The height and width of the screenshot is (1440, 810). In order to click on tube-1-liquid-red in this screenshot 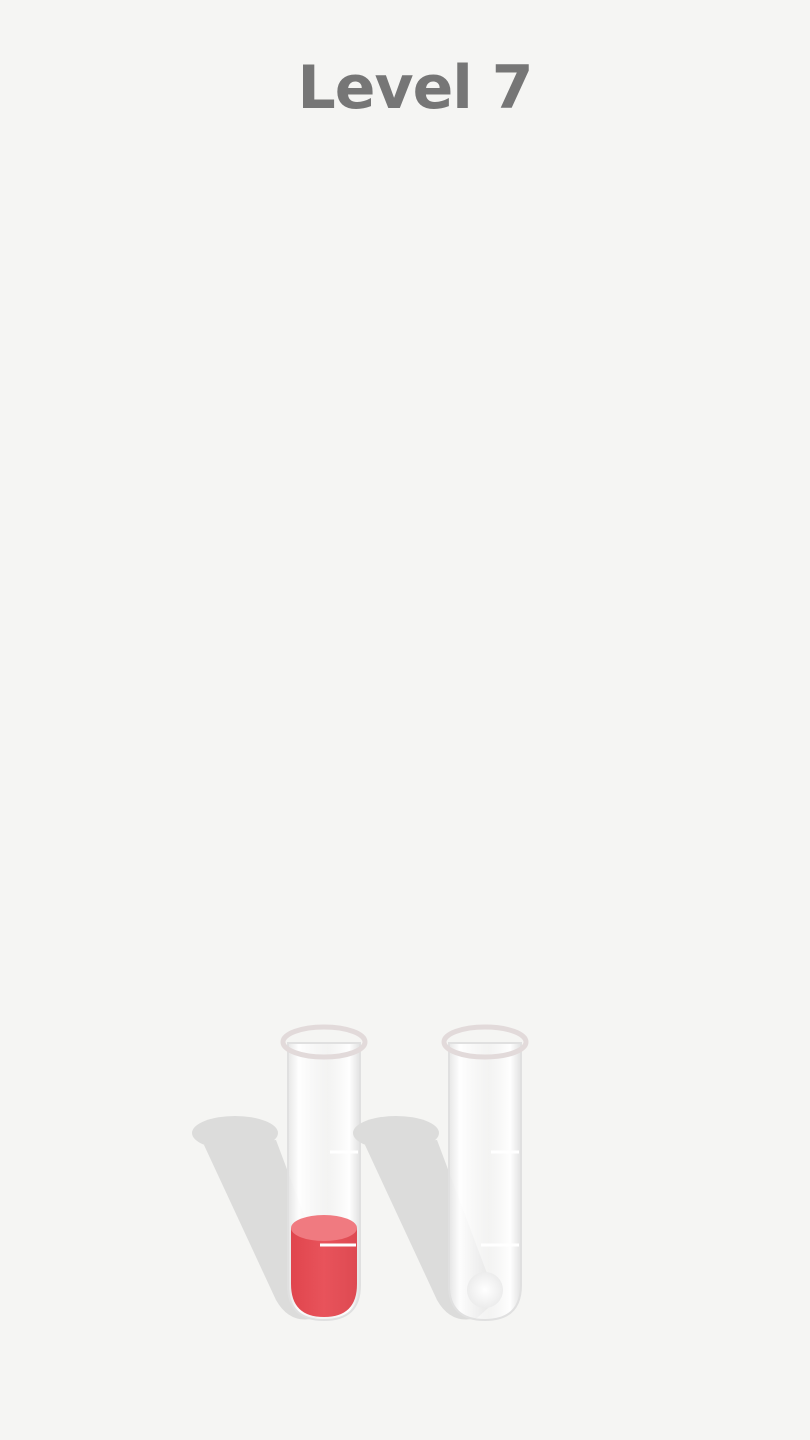, I will do `click(324, 1266)`.